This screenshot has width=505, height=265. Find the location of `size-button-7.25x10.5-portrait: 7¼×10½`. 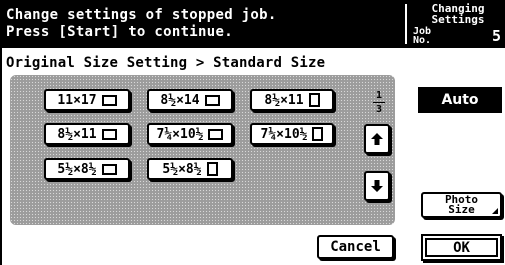

size-button-7.25x10.5-portrait: 7¼×10½ is located at coordinates (292, 134).